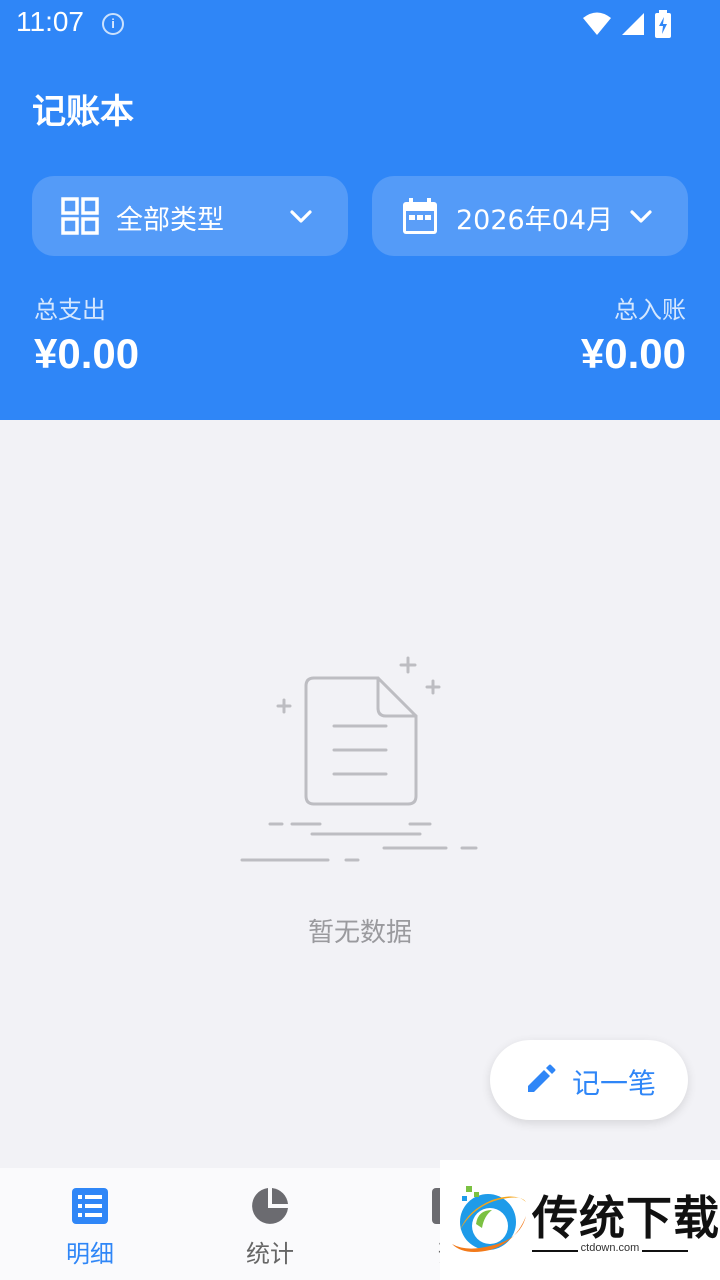 The height and width of the screenshot is (1280, 720). What do you see at coordinates (633, 353) in the screenshot?
I see `total-income-value: ¥0.00` at bounding box center [633, 353].